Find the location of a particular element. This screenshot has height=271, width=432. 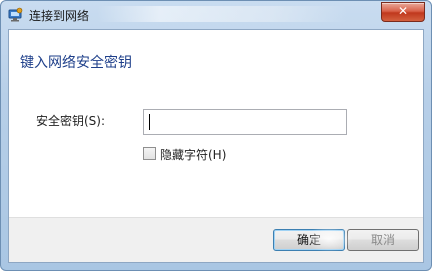

hide-characters-label: 隐藏字符(H) is located at coordinates (193, 154).